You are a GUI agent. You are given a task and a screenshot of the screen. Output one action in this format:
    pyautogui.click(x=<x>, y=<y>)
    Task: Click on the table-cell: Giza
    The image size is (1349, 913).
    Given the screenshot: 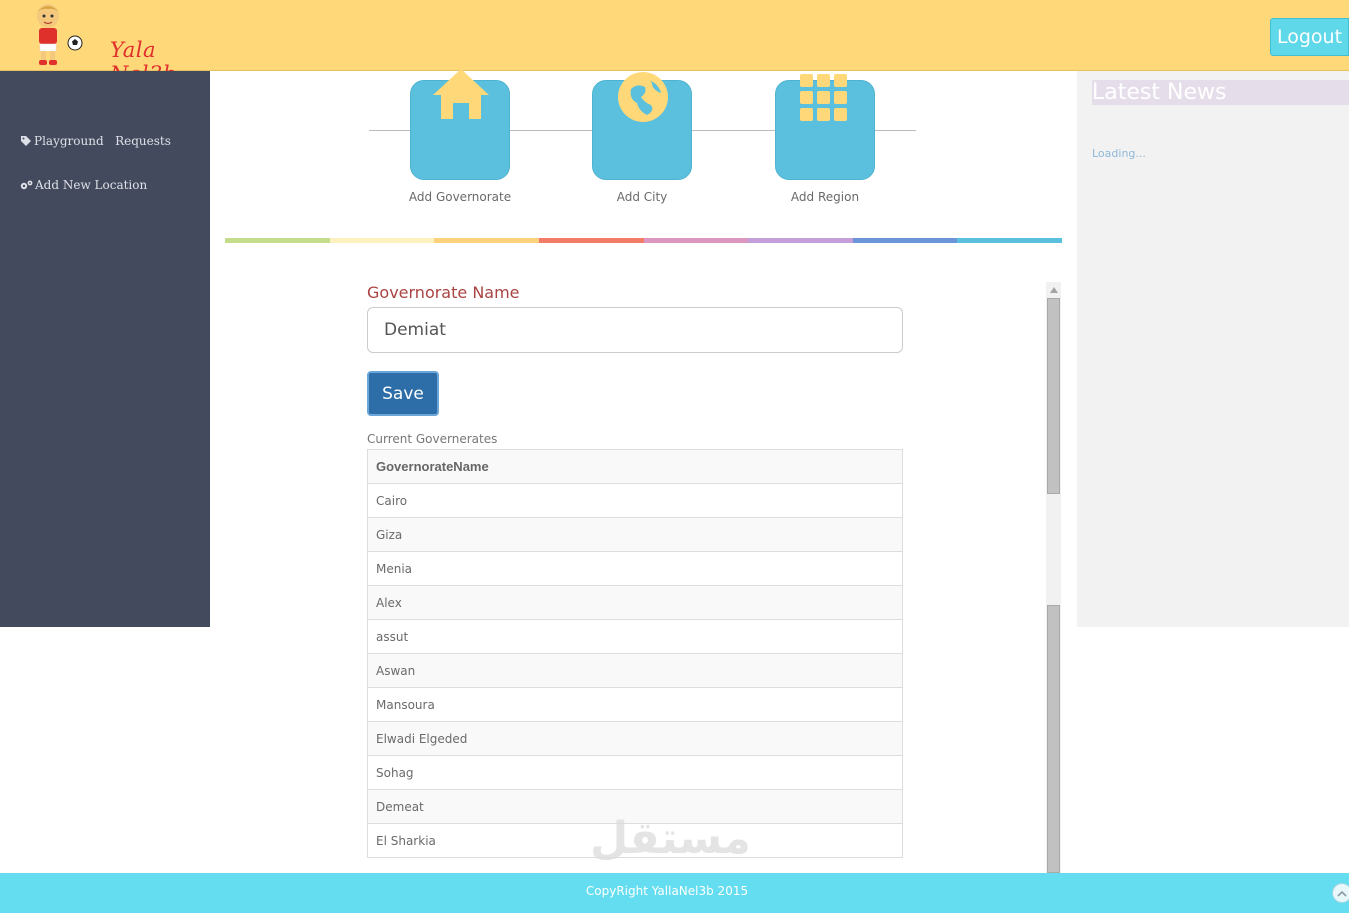 What is the action you would take?
    pyautogui.click(x=635, y=534)
    